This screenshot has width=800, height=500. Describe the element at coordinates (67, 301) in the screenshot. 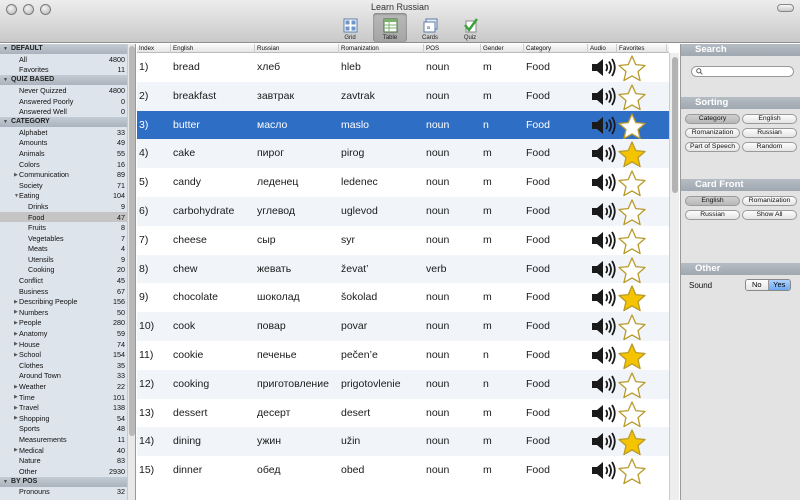

I see `sidebar-item-describing-people: ▶ Describing People 156` at that location.